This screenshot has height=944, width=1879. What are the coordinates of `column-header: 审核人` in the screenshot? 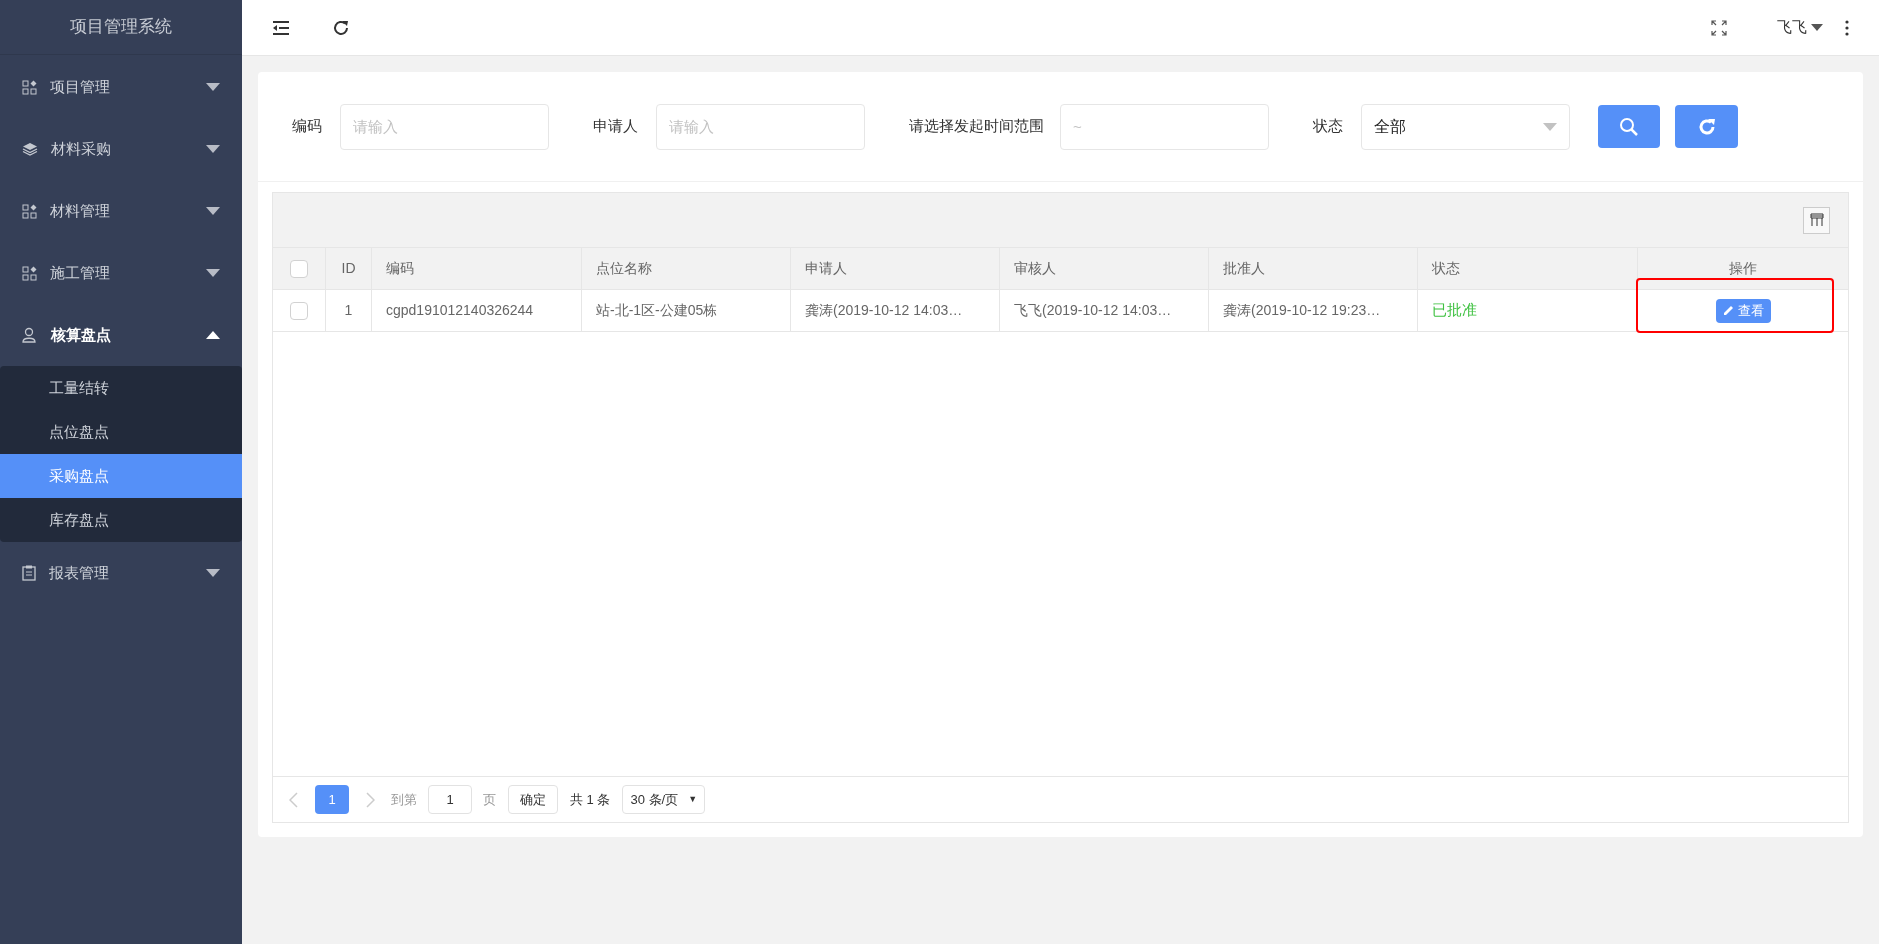 It's located at (1104, 268).